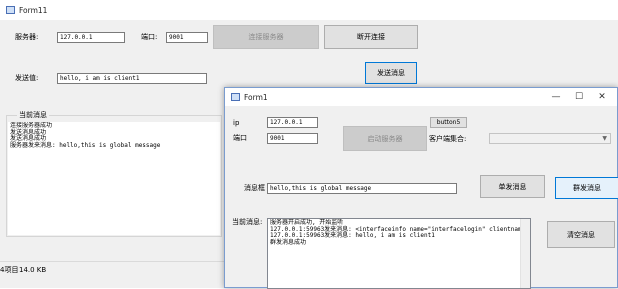 The image size is (618, 289). What do you see at coordinates (550, 138) in the screenshot?
I see `clients-select: ▼` at bounding box center [550, 138].